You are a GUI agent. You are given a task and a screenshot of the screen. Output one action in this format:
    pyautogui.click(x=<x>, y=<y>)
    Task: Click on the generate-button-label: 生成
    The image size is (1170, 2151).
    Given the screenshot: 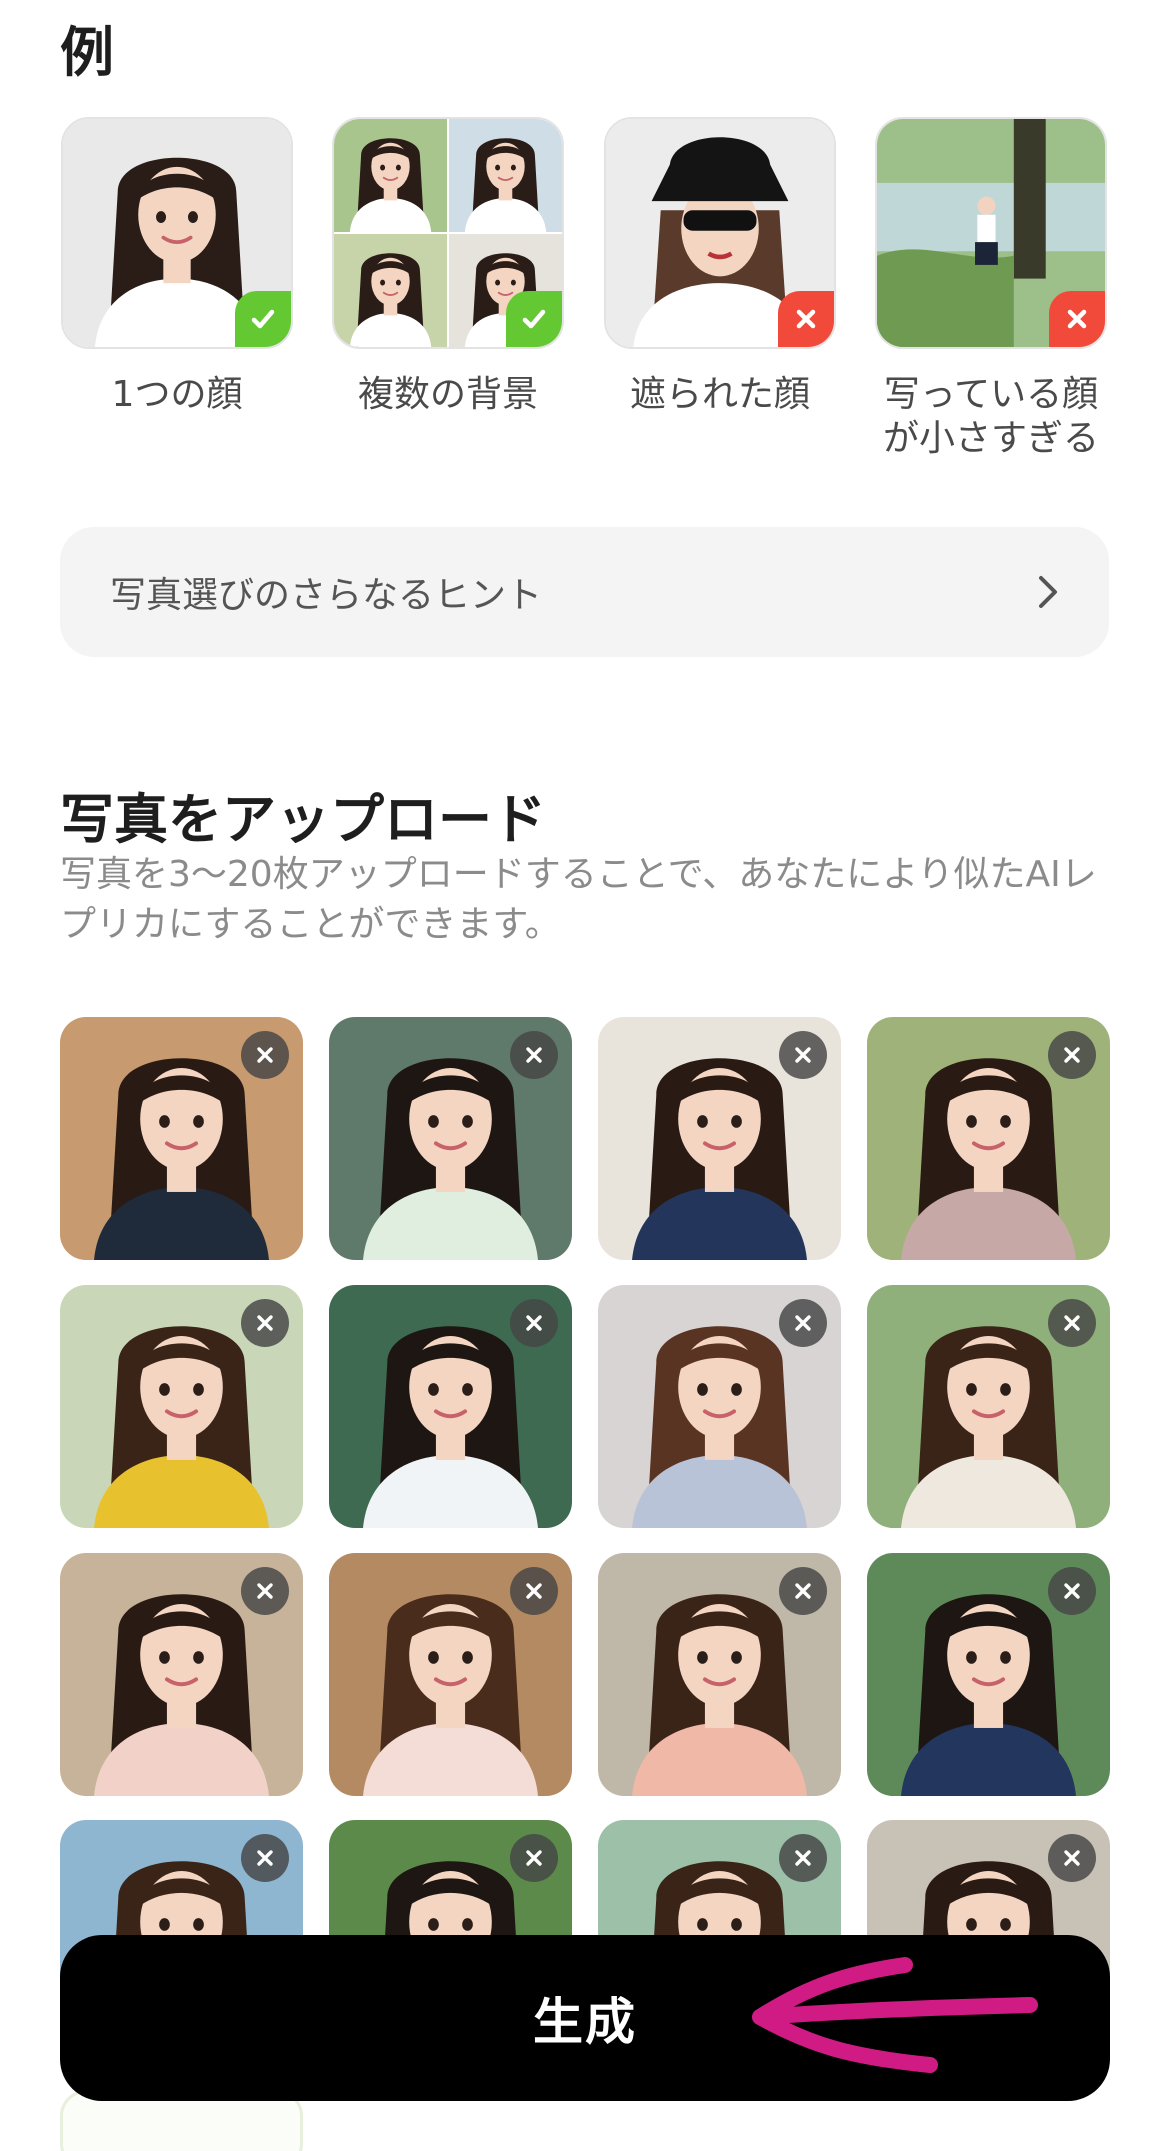 What is the action you would take?
    pyautogui.click(x=585, y=2022)
    